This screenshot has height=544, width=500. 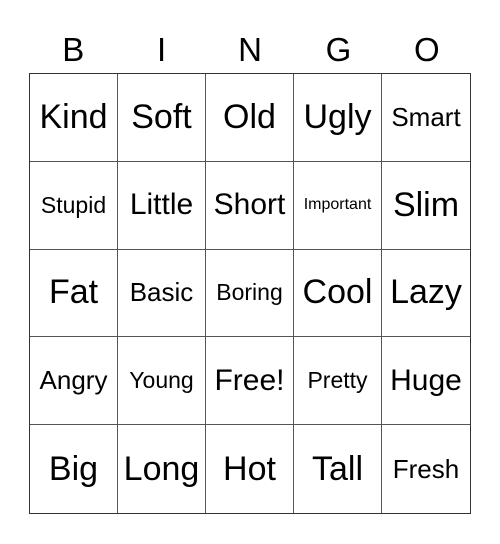 I want to click on header-letter-b: B, so click(x=73, y=49).